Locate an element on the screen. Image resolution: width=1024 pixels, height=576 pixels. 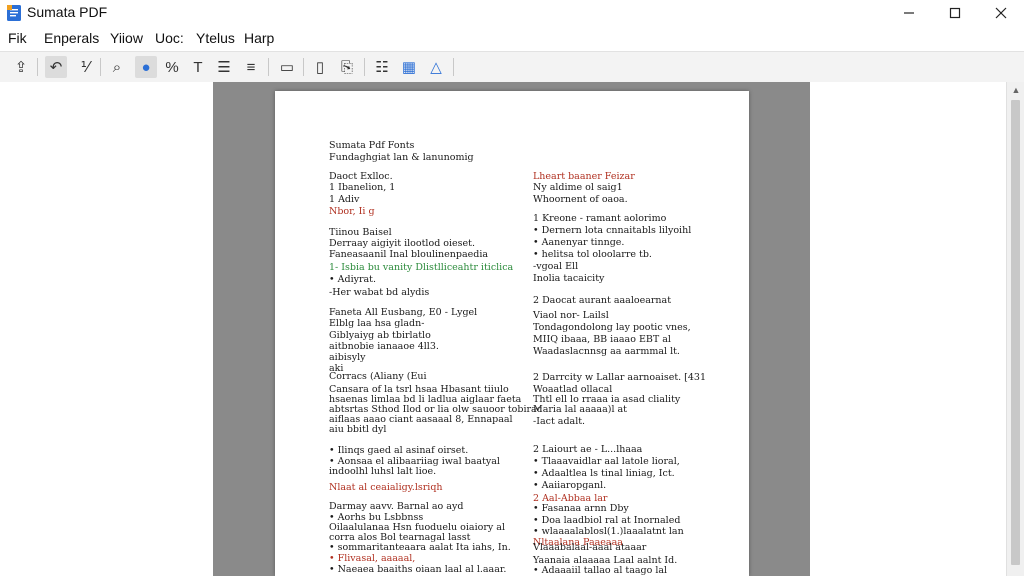
document-text-line: • Dernern lota cnnaitabls lilyoihl is located at coordinates (612, 230).